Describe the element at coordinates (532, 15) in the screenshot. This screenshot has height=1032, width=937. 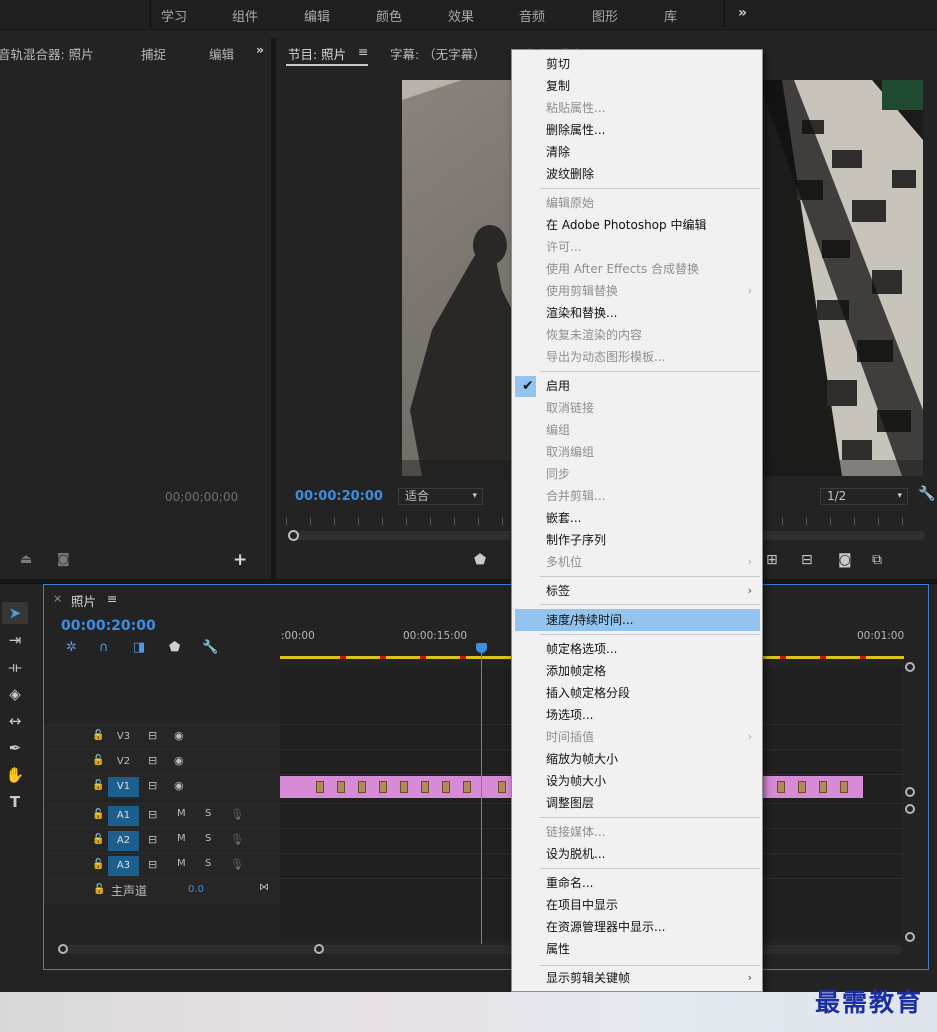
I see `workspace-tab-audio: 音频` at that location.